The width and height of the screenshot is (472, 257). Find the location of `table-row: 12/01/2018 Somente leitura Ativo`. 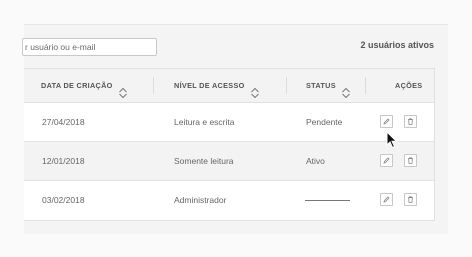

table-row: 12/01/2018 Somente leitura Ativo is located at coordinates (229, 161).